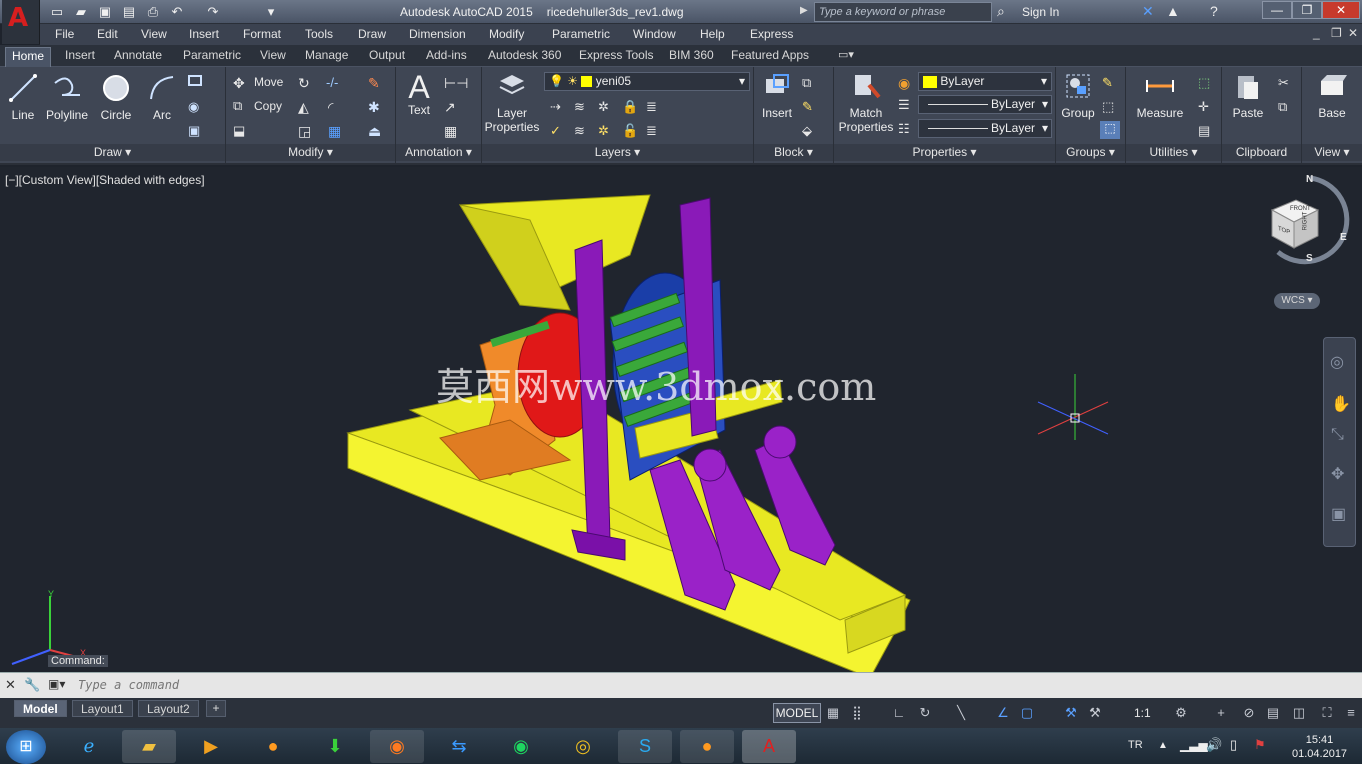 The height and width of the screenshot is (764, 1362). What do you see at coordinates (1309, 179) in the screenshot?
I see `compass-north: N` at bounding box center [1309, 179].